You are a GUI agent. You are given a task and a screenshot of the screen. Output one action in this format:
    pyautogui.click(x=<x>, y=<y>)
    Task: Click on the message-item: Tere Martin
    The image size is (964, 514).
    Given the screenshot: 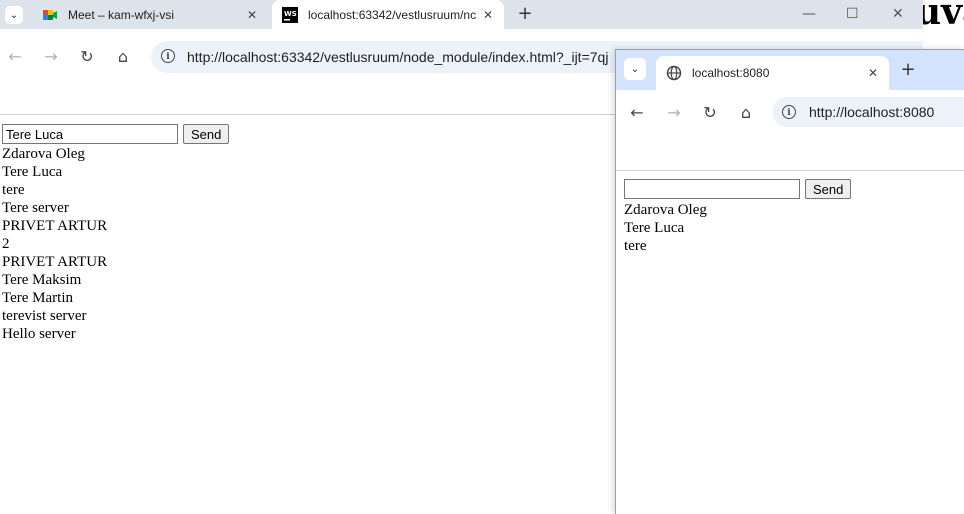 What is the action you would take?
    pyautogui.click(x=38, y=298)
    